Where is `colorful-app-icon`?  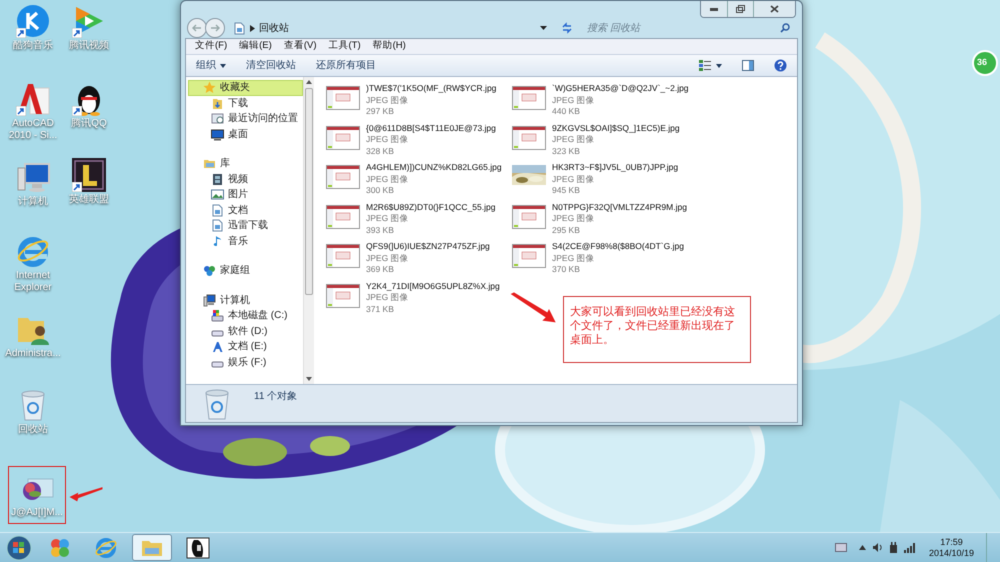
colorful-app-icon is located at coordinates (60, 547).